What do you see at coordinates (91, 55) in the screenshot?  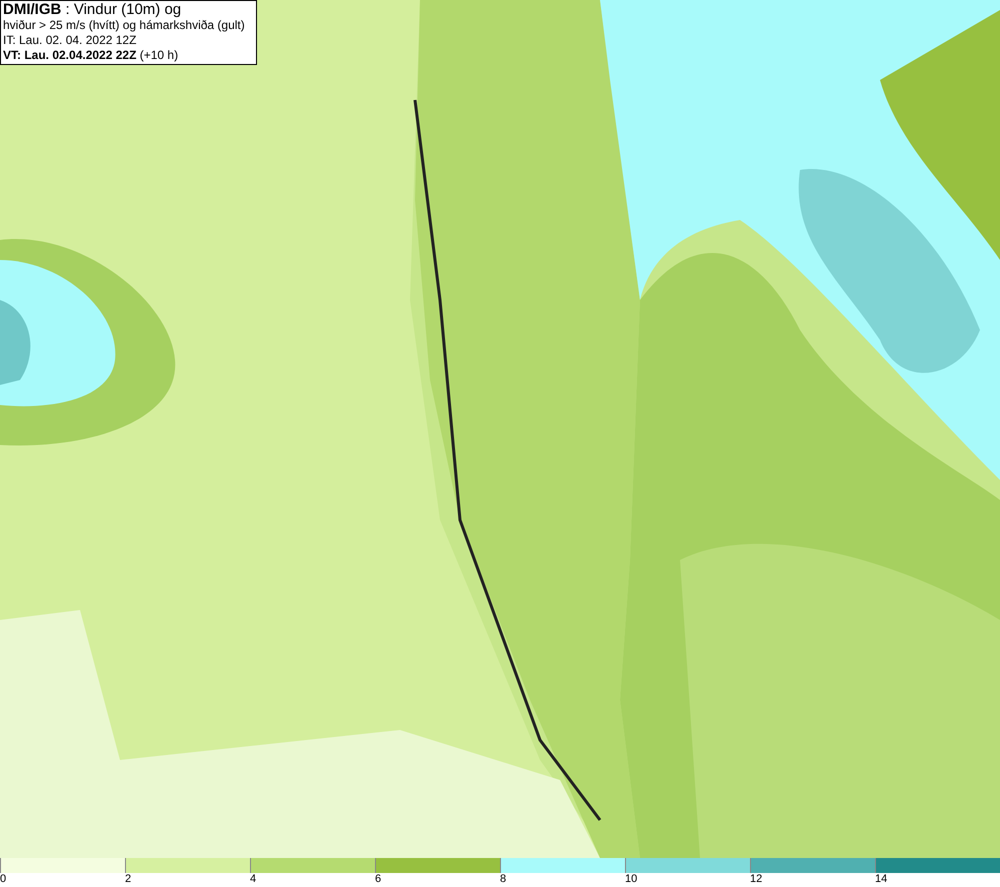 I see `caption-line: VT: Lau. 02.04.2022 22Z (+10 h)` at bounding box center [91, 55].